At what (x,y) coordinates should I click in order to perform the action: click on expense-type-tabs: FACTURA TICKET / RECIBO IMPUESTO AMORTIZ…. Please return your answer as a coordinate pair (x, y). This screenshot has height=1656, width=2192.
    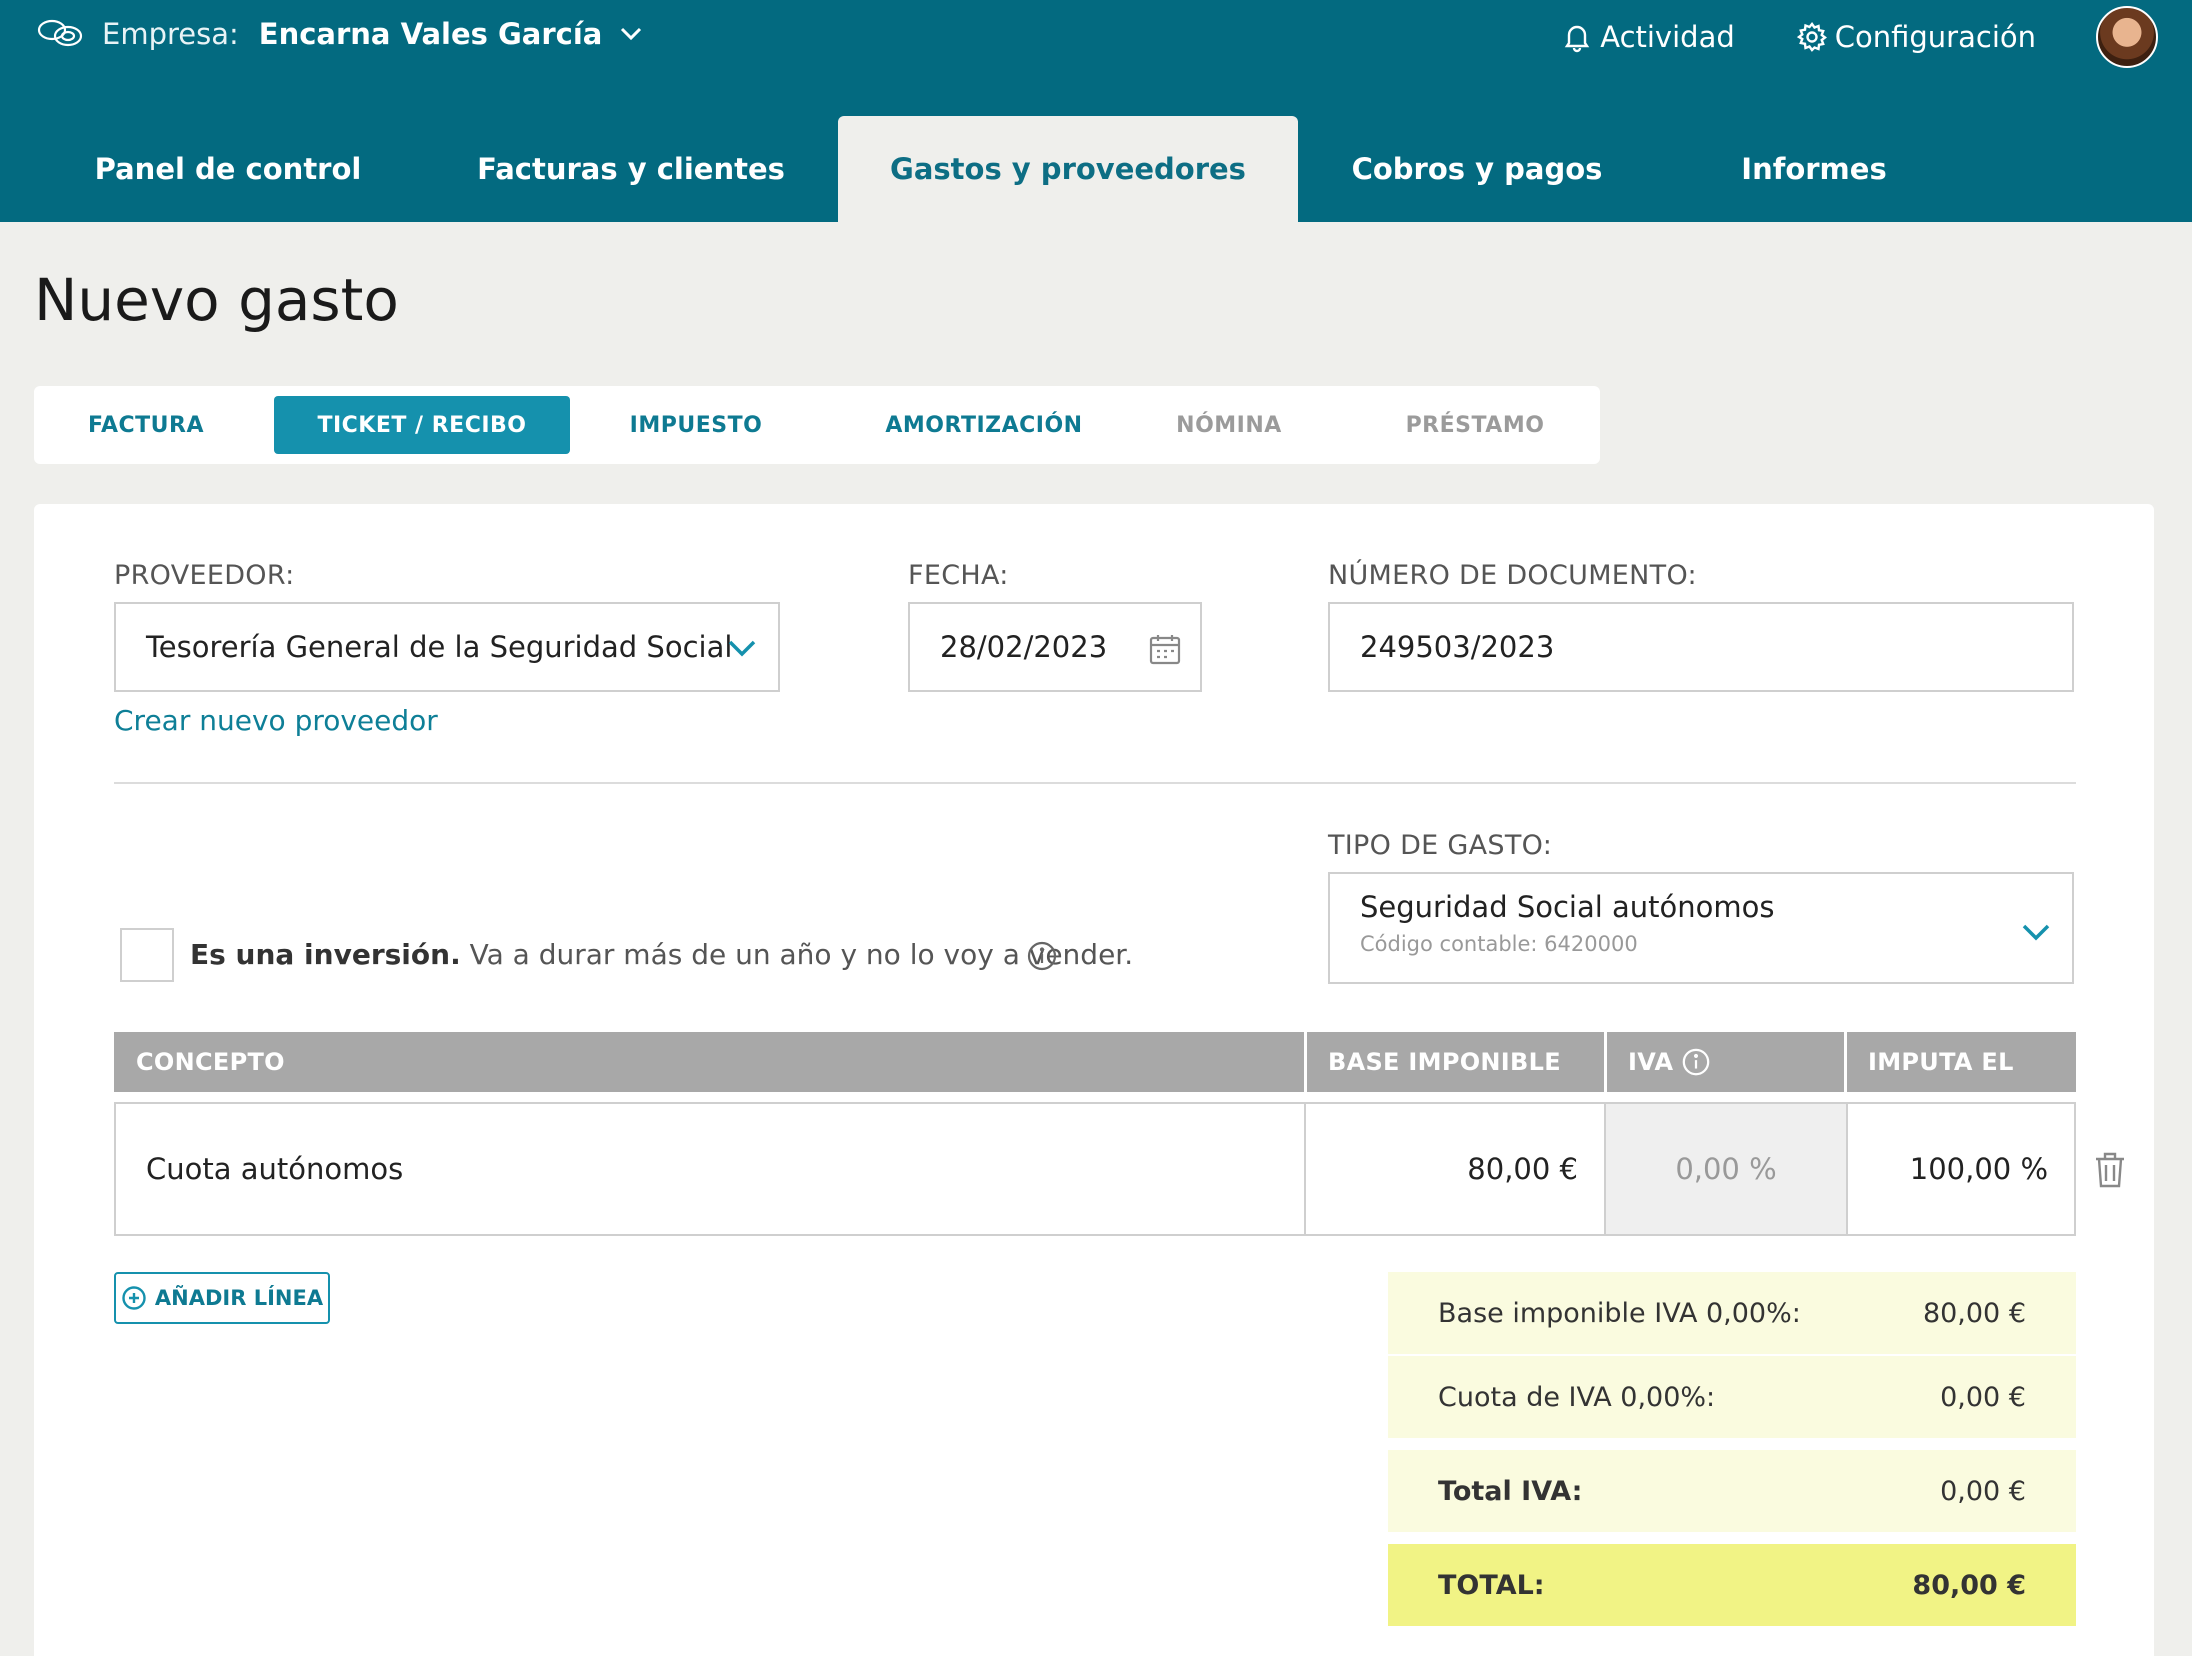
    Looking at the image, I should click on (817, 425).